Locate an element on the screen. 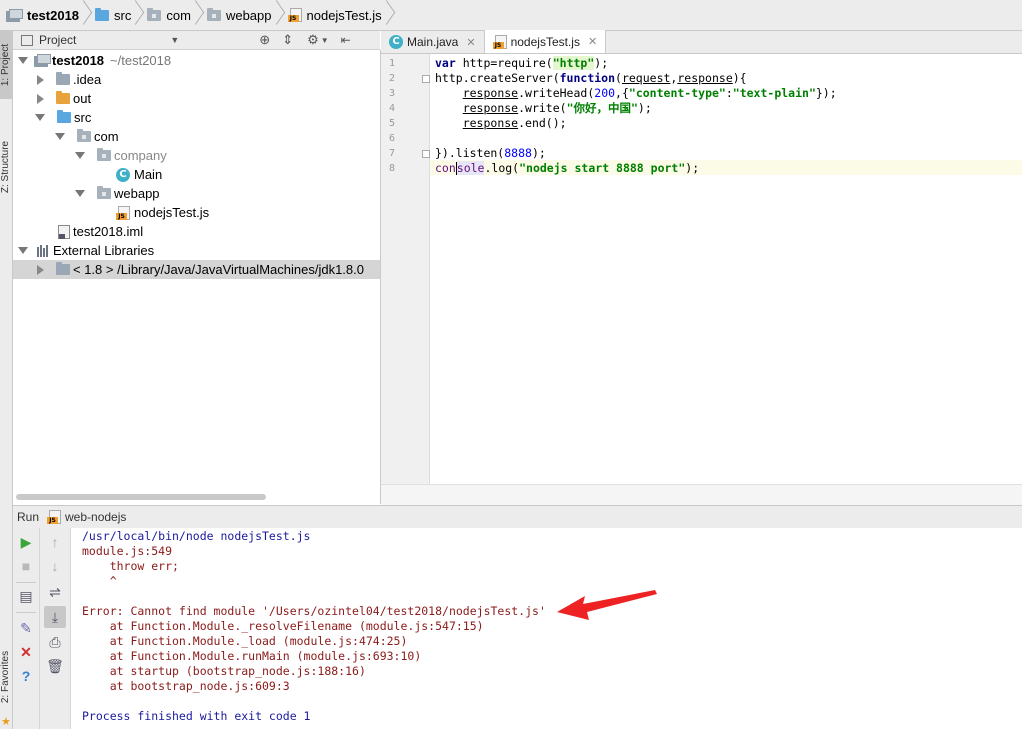 This screenshot has height=729, width=1022. breadcrumb-webapp: webapp is located at coordinates (241, 15).